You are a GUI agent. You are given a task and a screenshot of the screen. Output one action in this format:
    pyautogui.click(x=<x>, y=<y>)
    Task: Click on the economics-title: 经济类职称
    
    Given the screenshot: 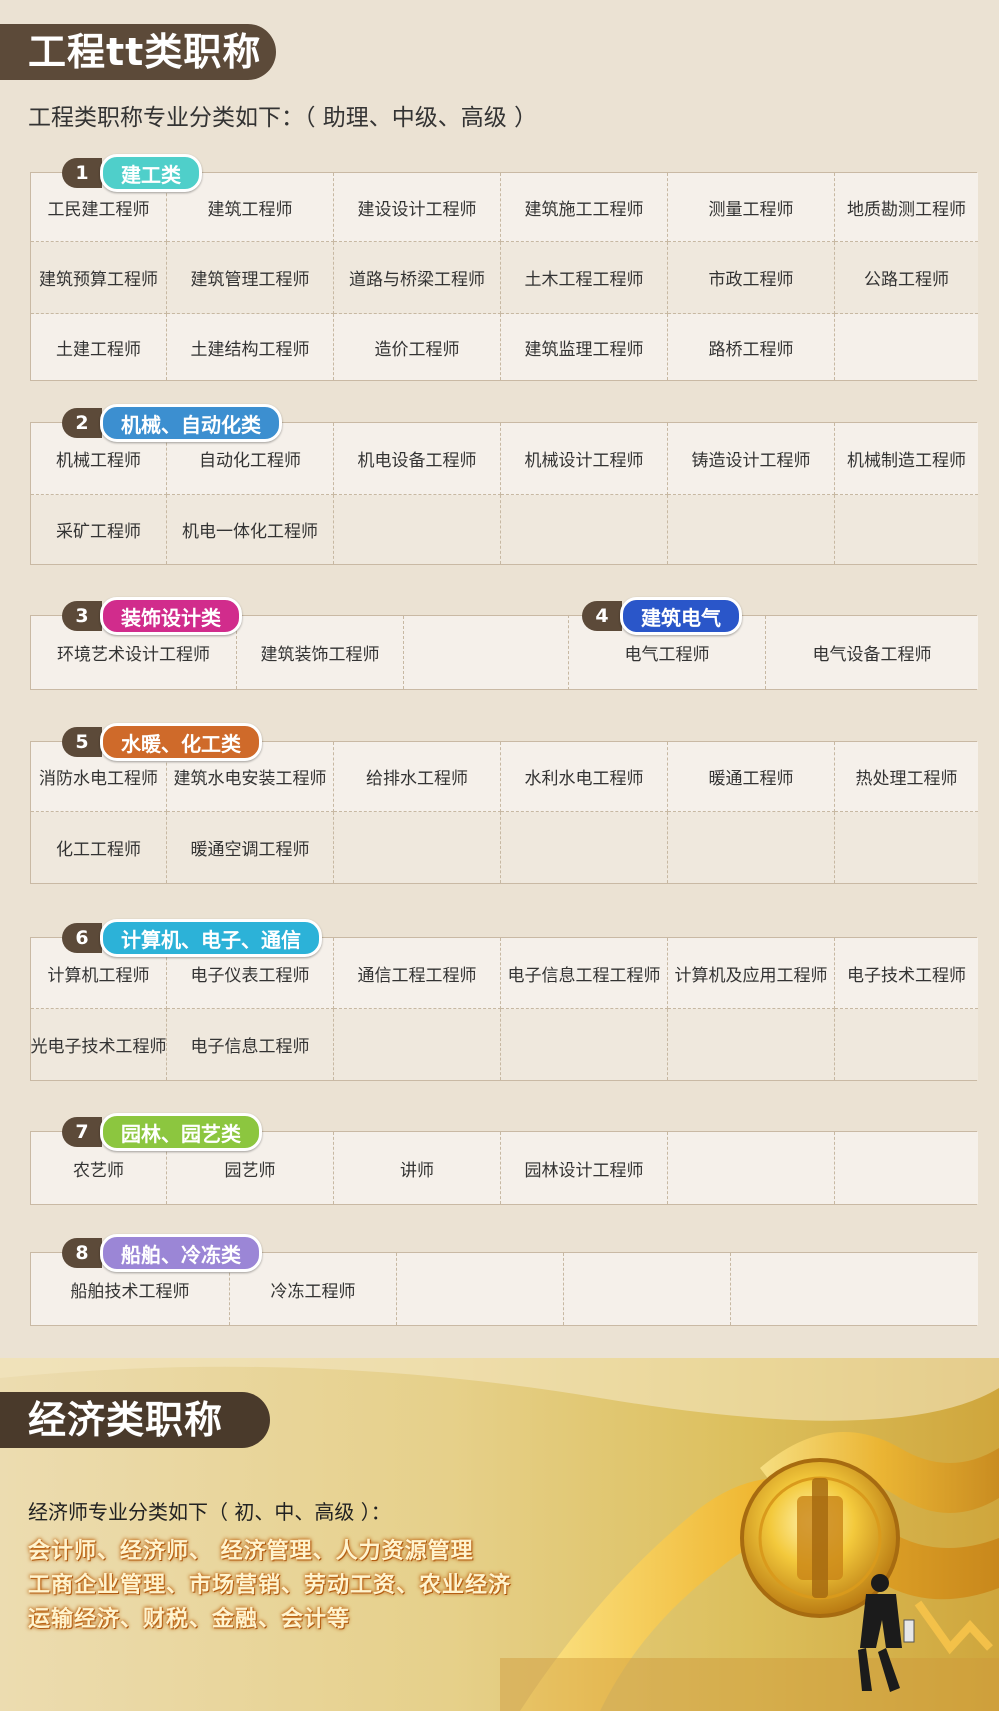 What is the action you would take?
    pyautogui.click(x=135, y=1420)
    